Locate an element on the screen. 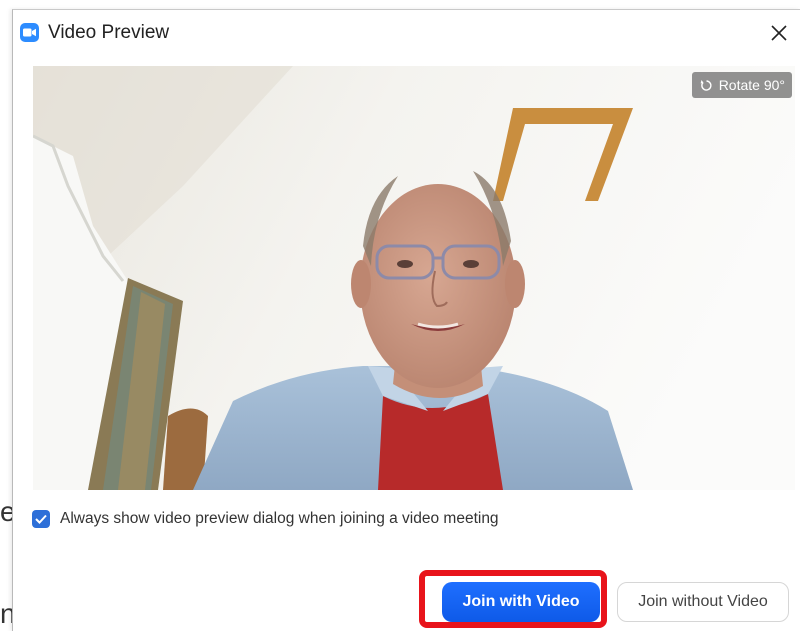 This screenshot has height=631, width=800. dialog-titlebar: Video Preview is located at coordinates (406, 33).